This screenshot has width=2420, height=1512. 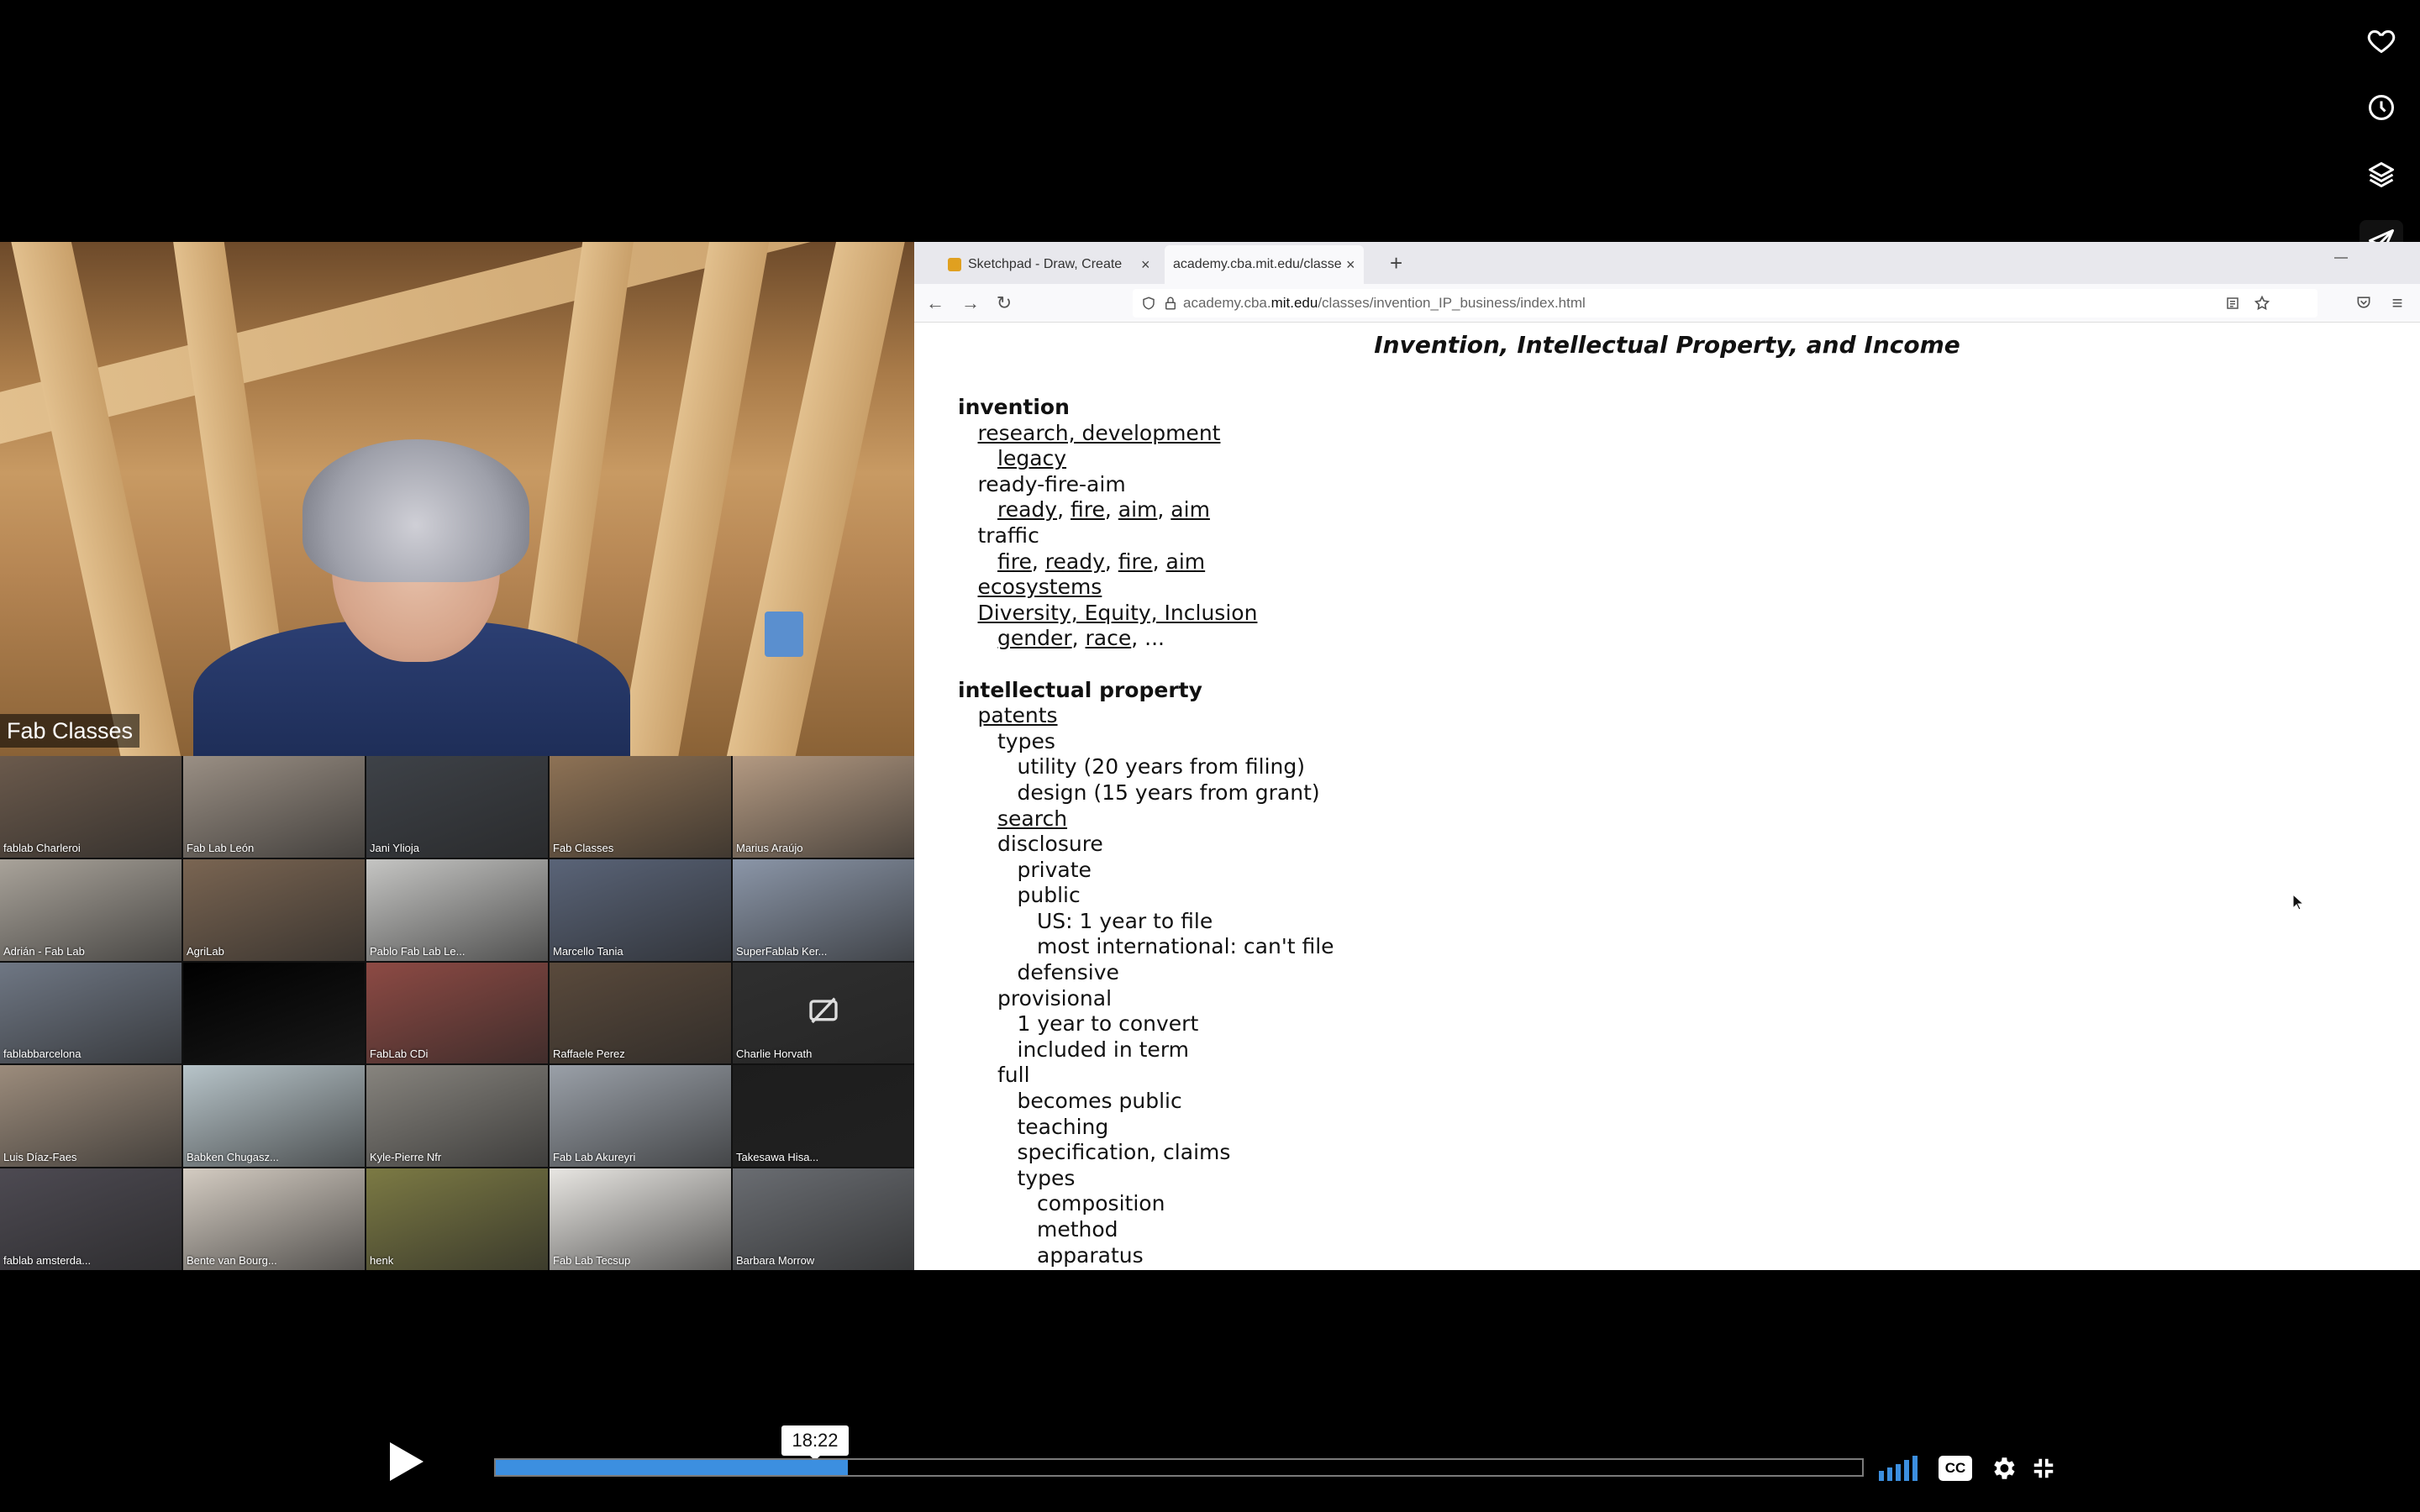 I want to click on quality-bars-icon, so click(x=1900, y=1468).